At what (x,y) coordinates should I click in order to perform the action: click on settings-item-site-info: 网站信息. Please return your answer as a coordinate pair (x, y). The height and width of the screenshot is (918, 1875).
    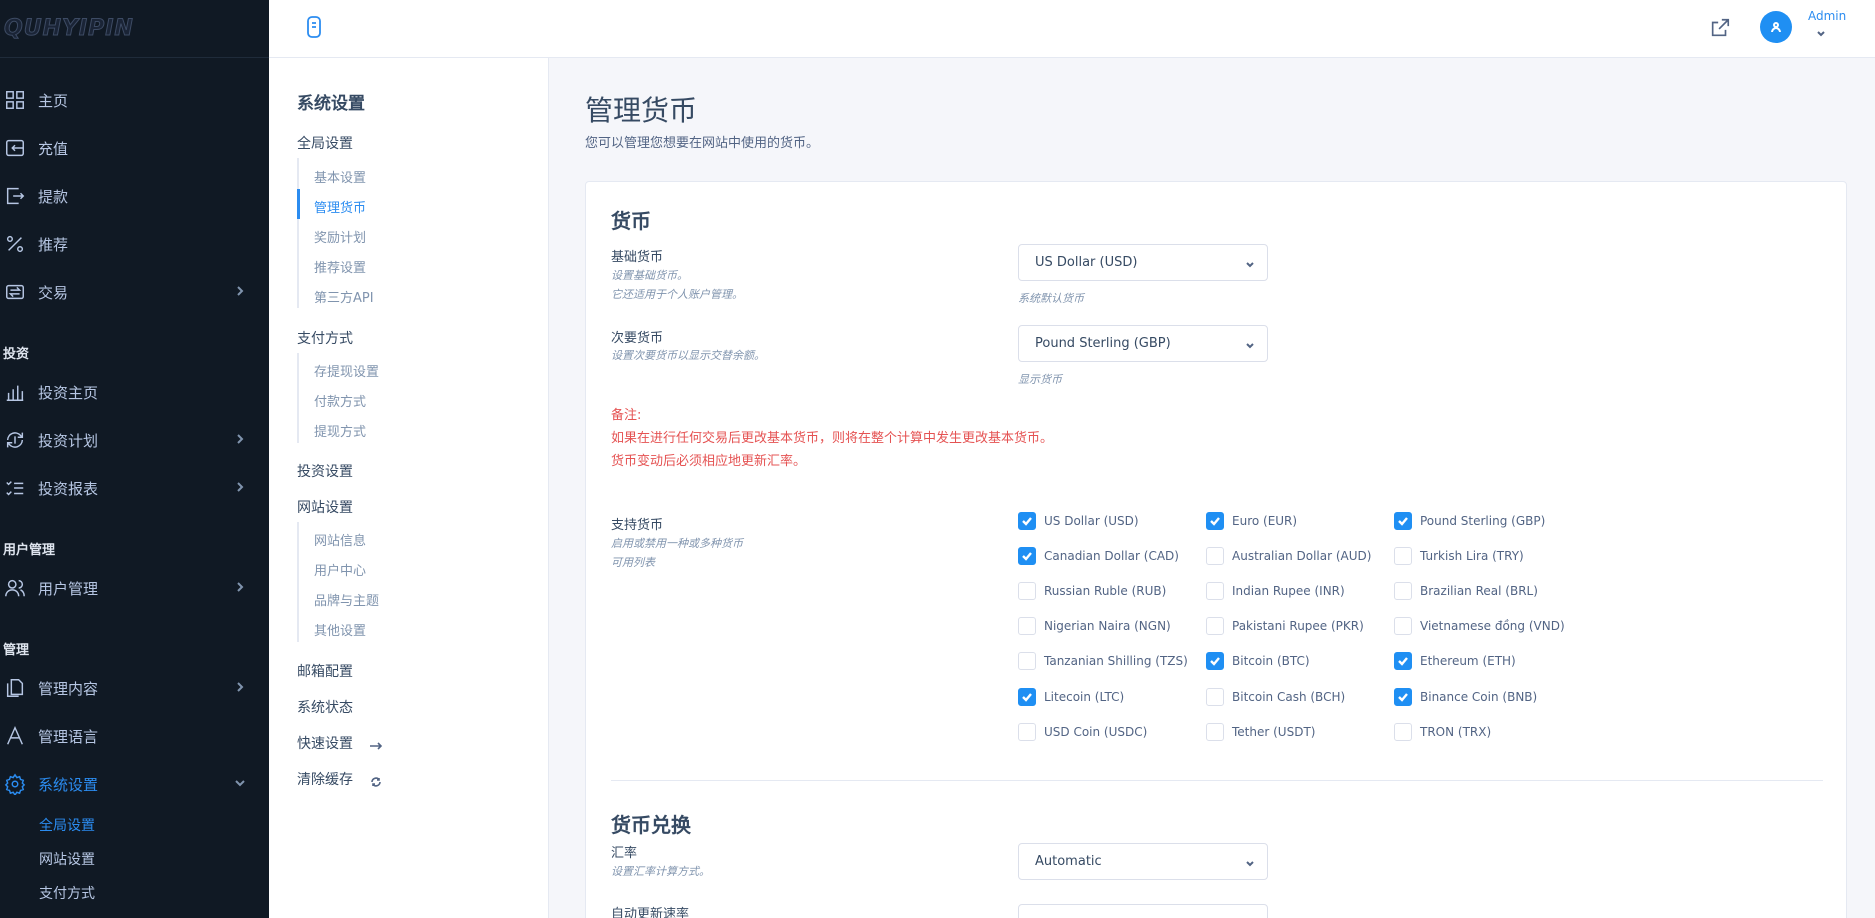
    Looking at the image, I should click on (340, 539).